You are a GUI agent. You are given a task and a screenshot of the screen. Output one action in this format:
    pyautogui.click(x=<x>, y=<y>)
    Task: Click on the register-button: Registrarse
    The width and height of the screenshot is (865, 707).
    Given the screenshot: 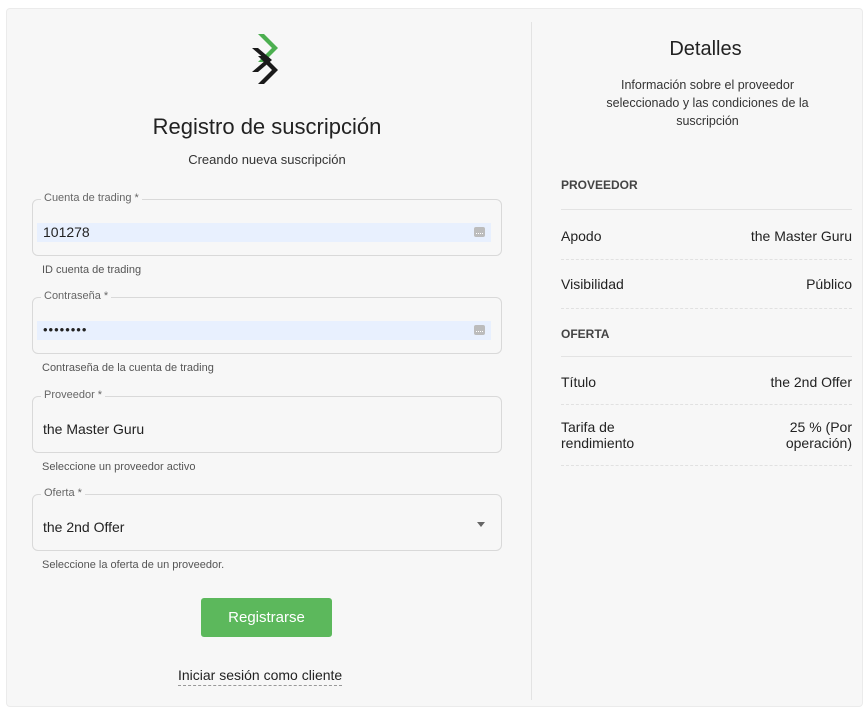 What is the action you would take?
    pyautogui.click(x=266, y=617)
    